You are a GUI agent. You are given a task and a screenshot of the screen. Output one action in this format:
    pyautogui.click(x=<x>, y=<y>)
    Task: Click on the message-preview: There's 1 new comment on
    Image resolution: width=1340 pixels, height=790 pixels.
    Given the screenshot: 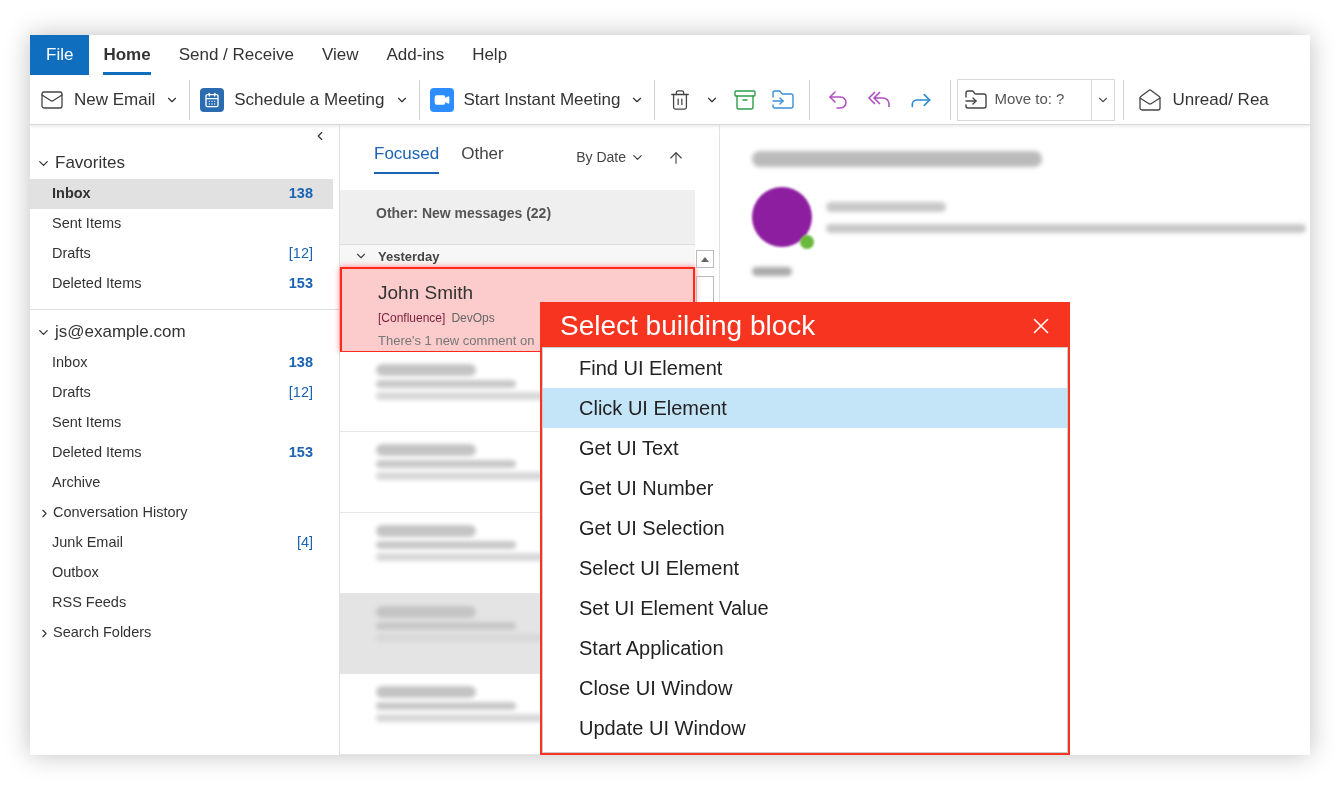 What is the action you would take?
    pyautogui.click(x=457, y=341)
    